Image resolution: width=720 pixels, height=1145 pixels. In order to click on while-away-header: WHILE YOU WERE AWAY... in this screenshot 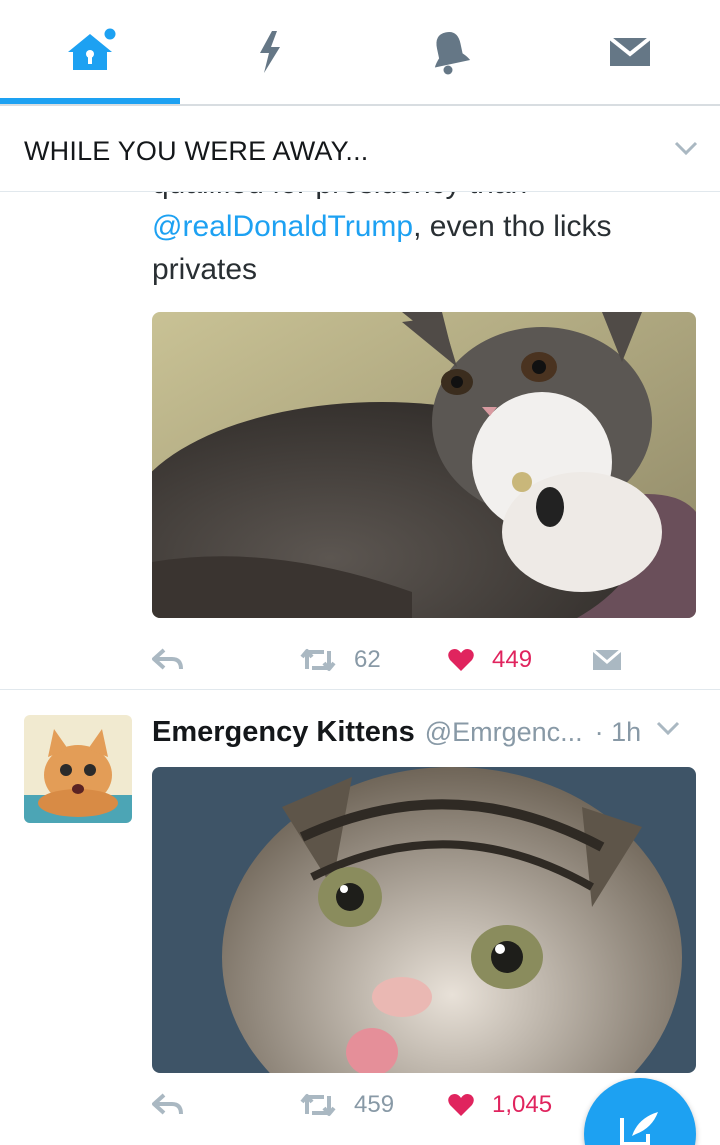, I will do `click(360, 149)`.